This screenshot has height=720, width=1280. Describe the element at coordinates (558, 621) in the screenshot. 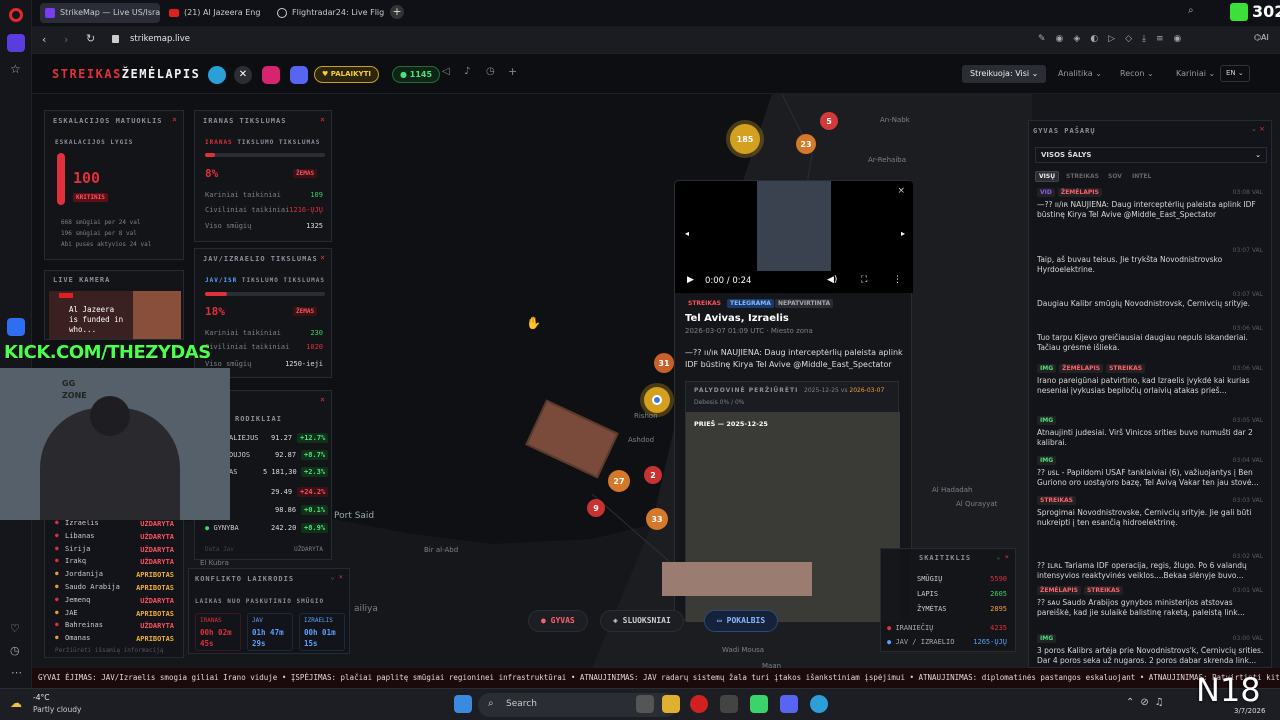

I see `tab-live: ● GYVAS` at that location.